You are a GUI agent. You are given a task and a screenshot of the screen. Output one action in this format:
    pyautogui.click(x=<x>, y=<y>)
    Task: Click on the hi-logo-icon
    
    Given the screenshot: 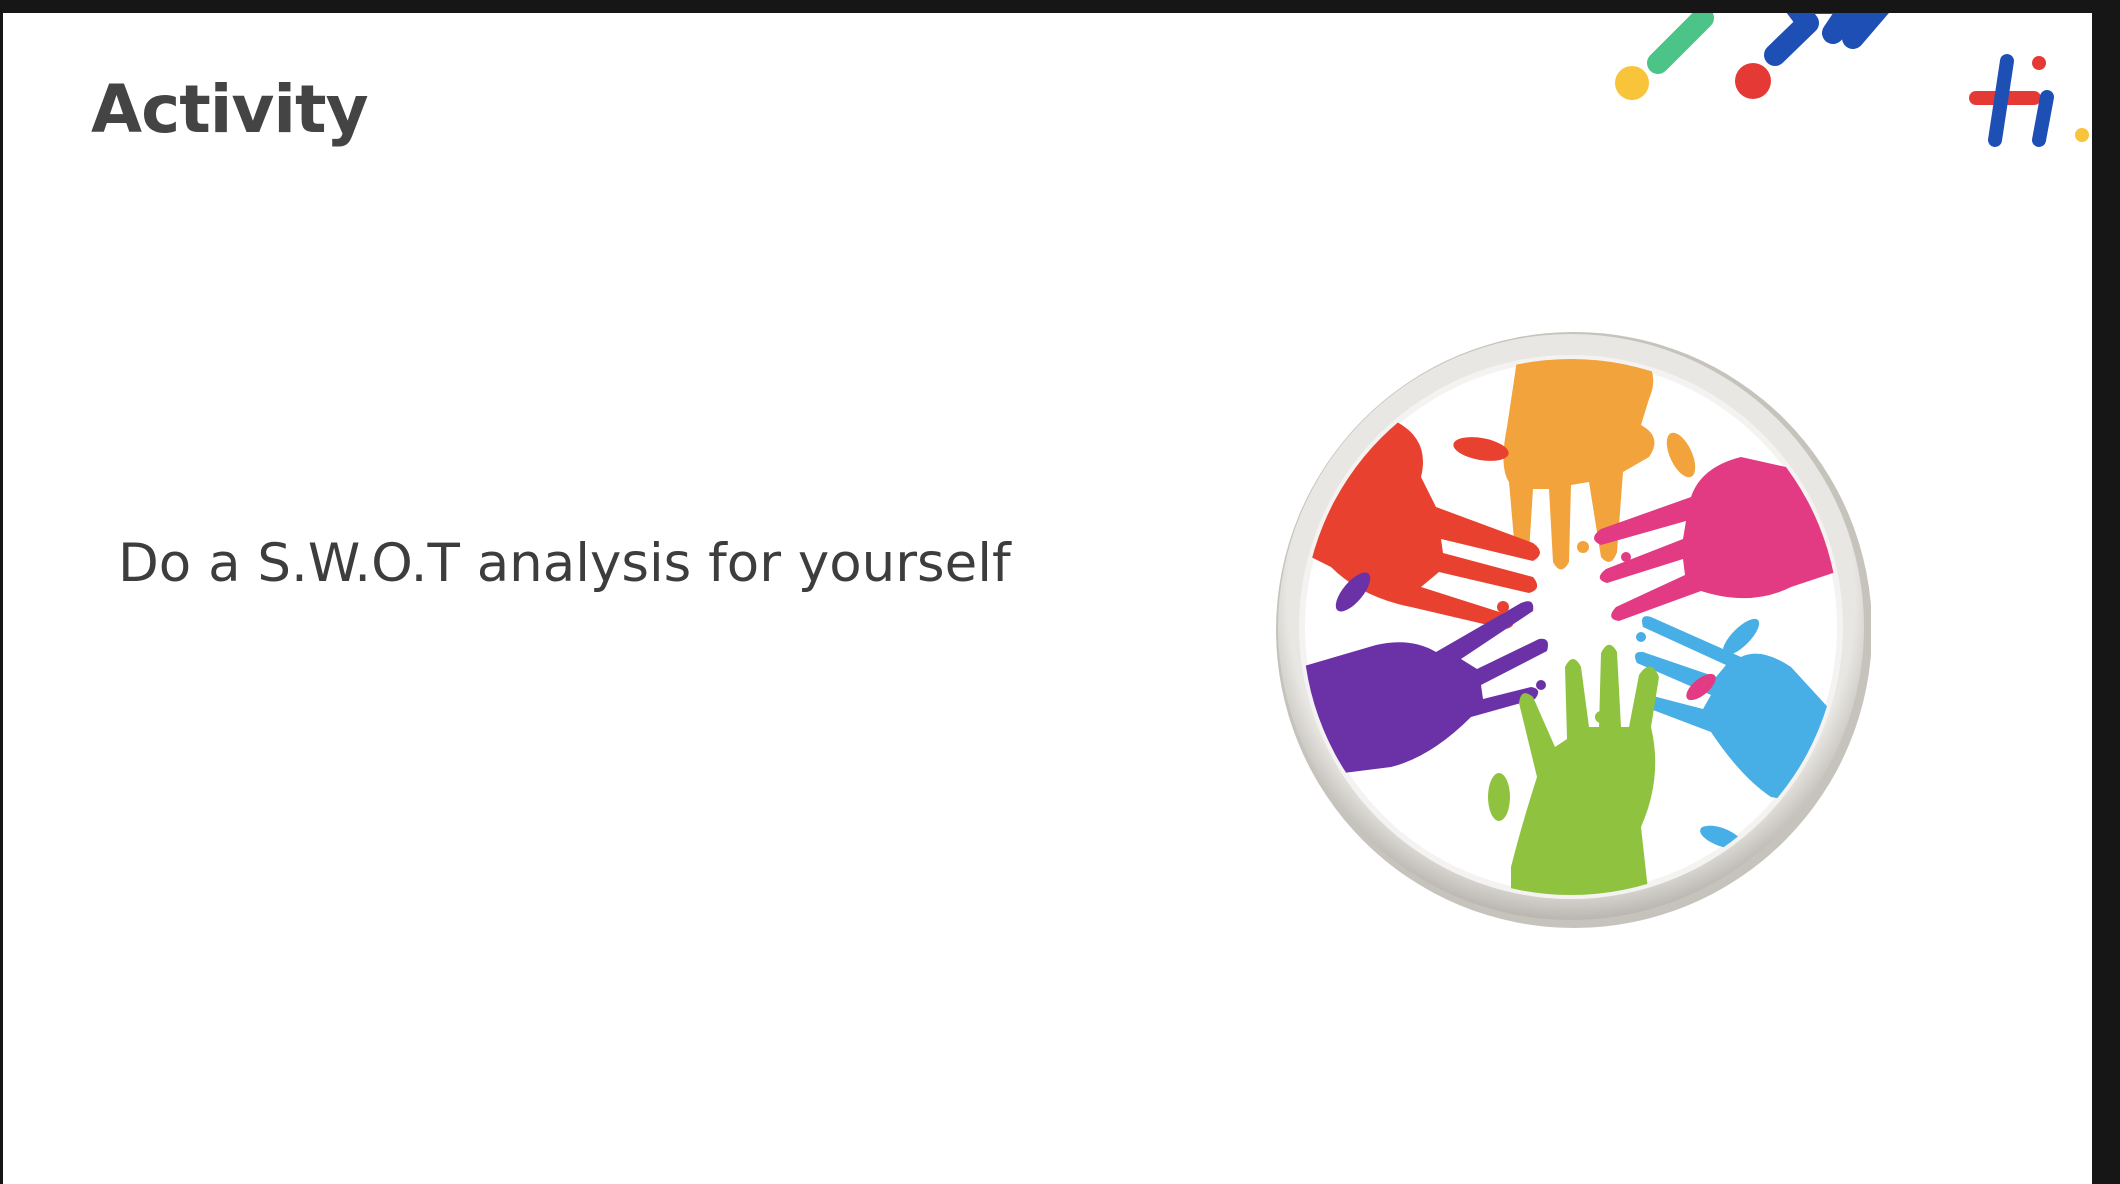 What is the action you would take?
    pyautogui.click(x=2029, y=100)
    